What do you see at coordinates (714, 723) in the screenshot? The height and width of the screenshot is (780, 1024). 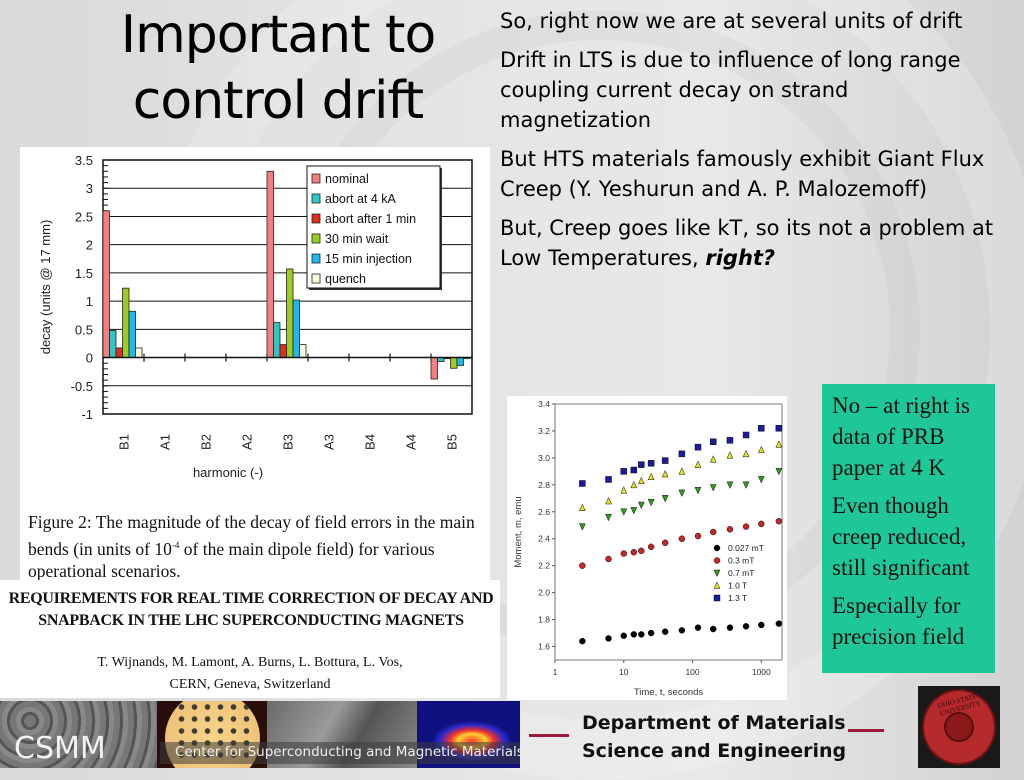 I see `department-line-1: Department of Materials` at bounding box center [714, 723].